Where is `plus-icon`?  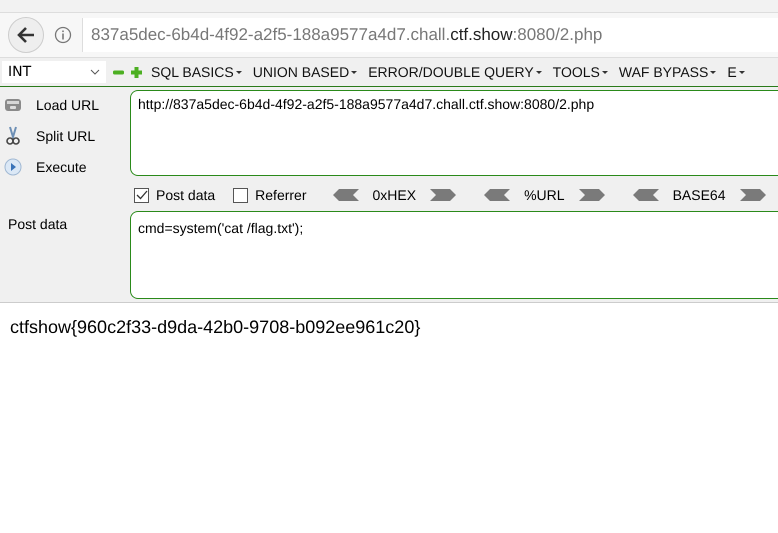 plus-icon is located at coordinates (136, 72).